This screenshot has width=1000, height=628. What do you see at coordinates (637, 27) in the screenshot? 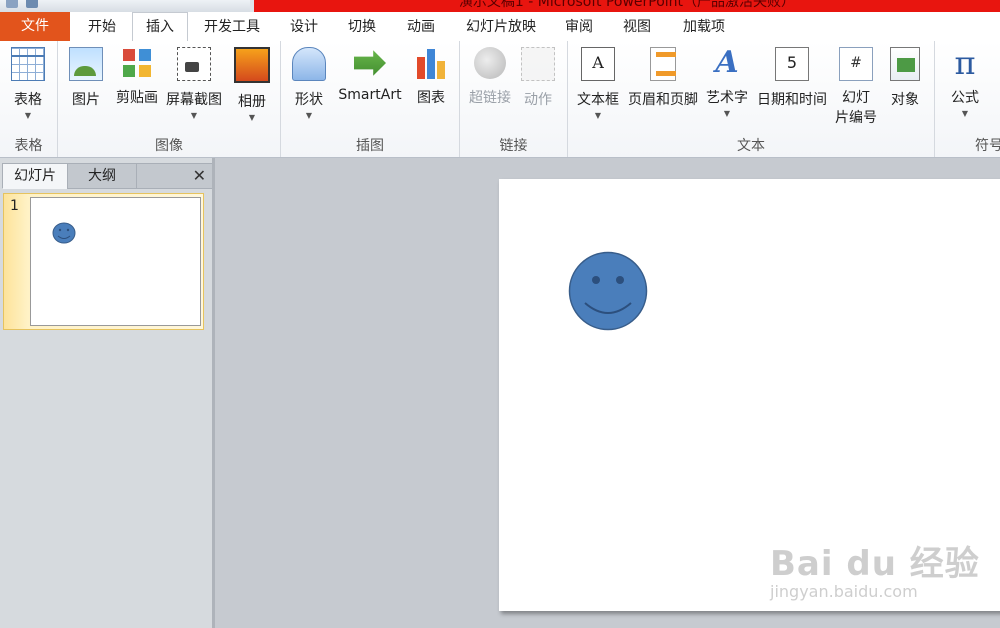
I see `tab-view: 视图` at bounding box center [637, 27].